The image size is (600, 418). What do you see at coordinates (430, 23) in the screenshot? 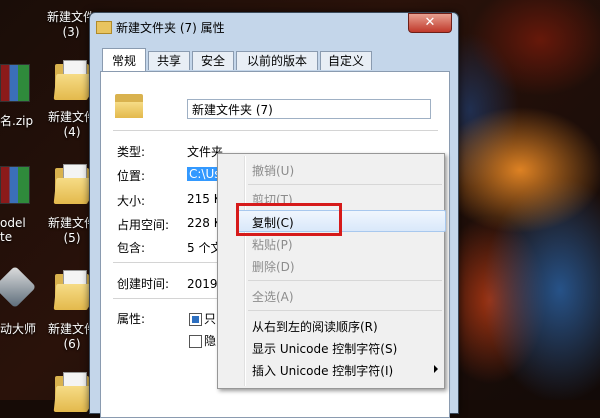
I see `close-button: ✕` at bounding box center [430, 23].